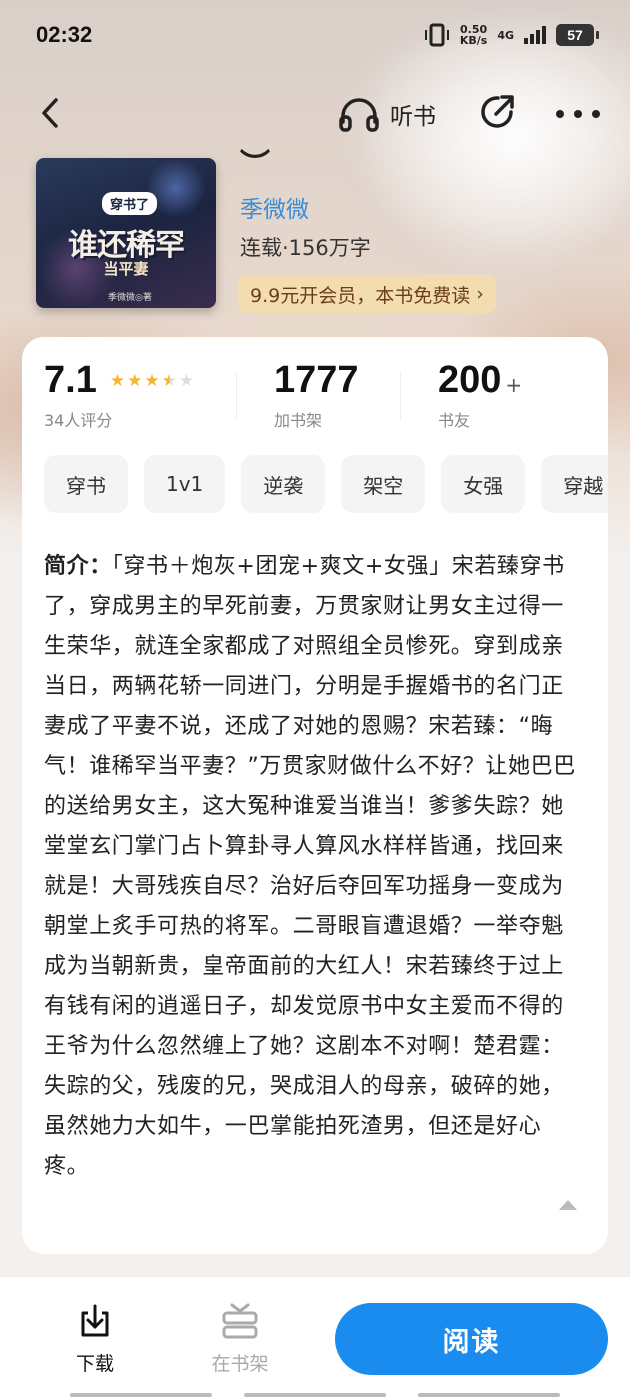  What do you see at coordinates (86, 484) in the screenshot?
I see `tag-chip: 穿书` at bounding box center [86, 484].